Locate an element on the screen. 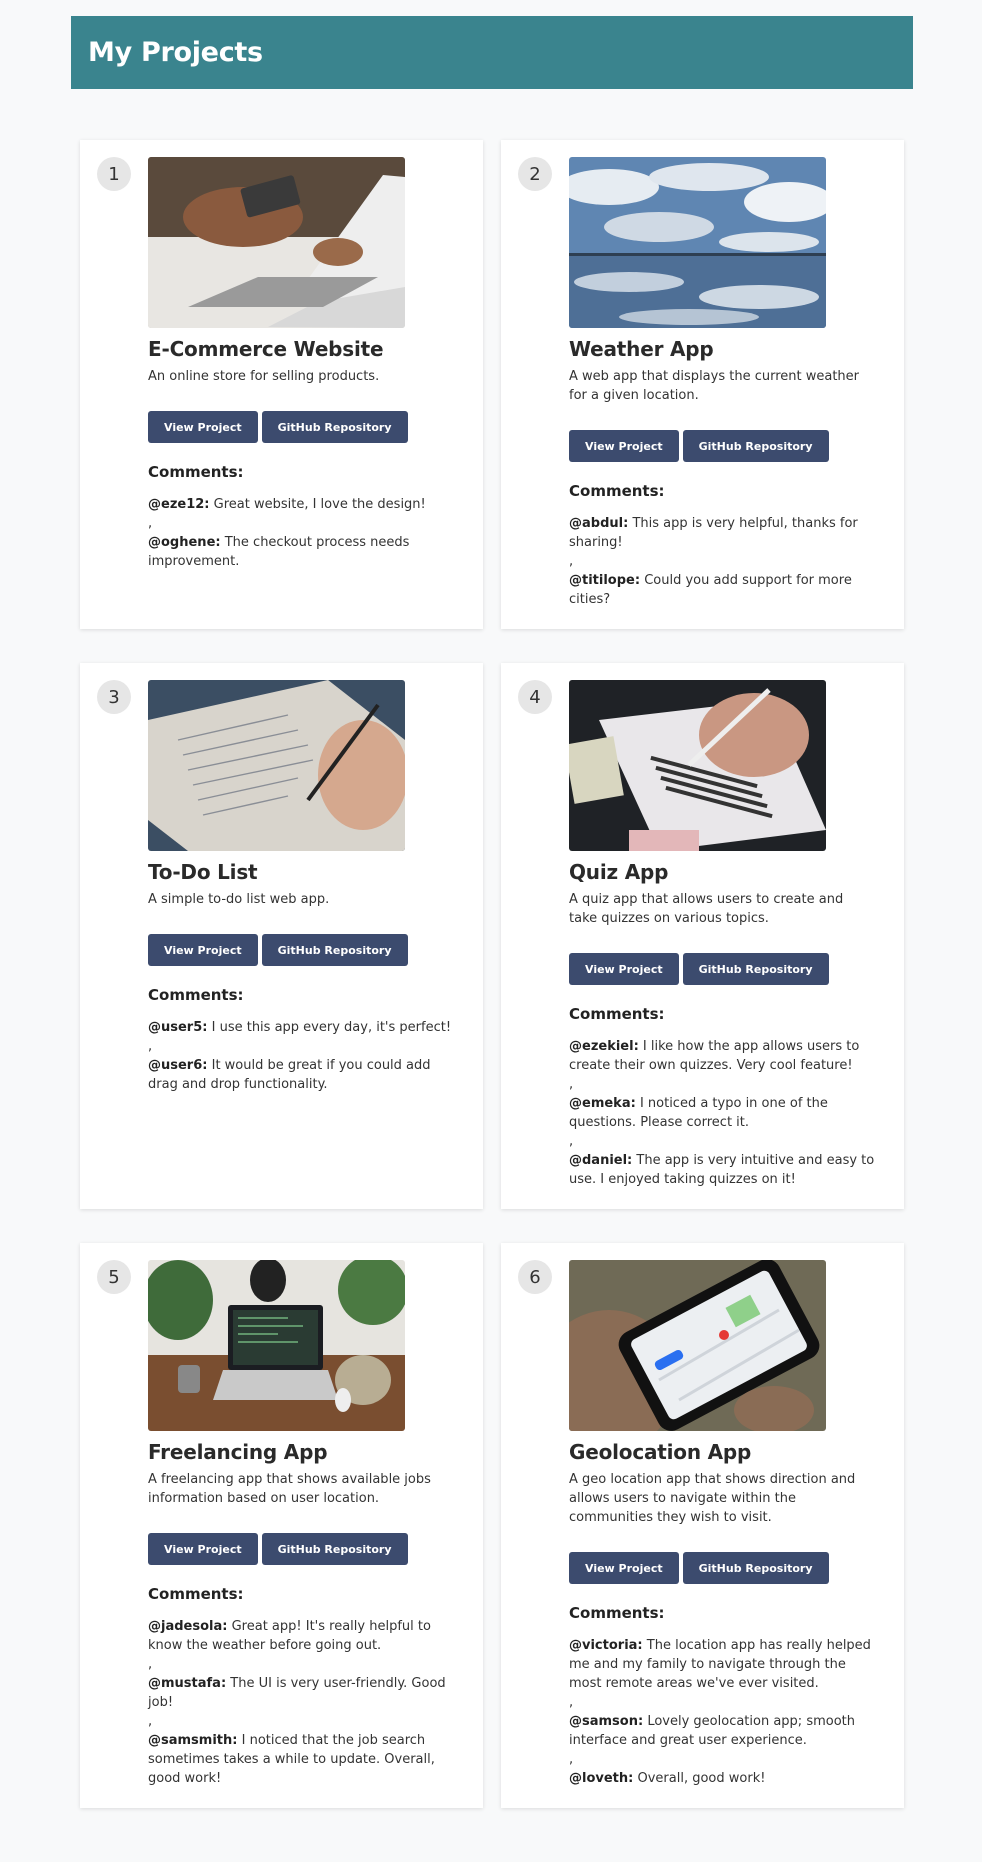 This screenshot has width=982, height=1862. page-header: My Projects is located at coordinates (492, 52).